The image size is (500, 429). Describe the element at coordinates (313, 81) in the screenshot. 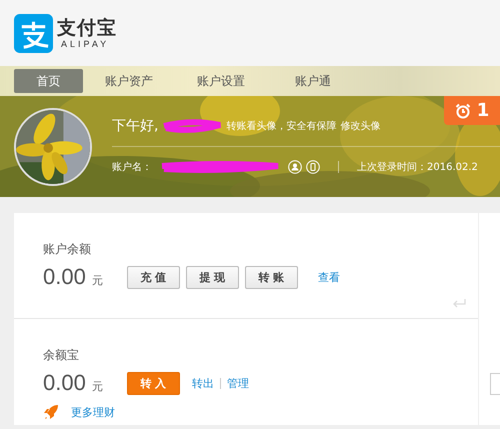

I see `nav-tab: 账户通` at that location.